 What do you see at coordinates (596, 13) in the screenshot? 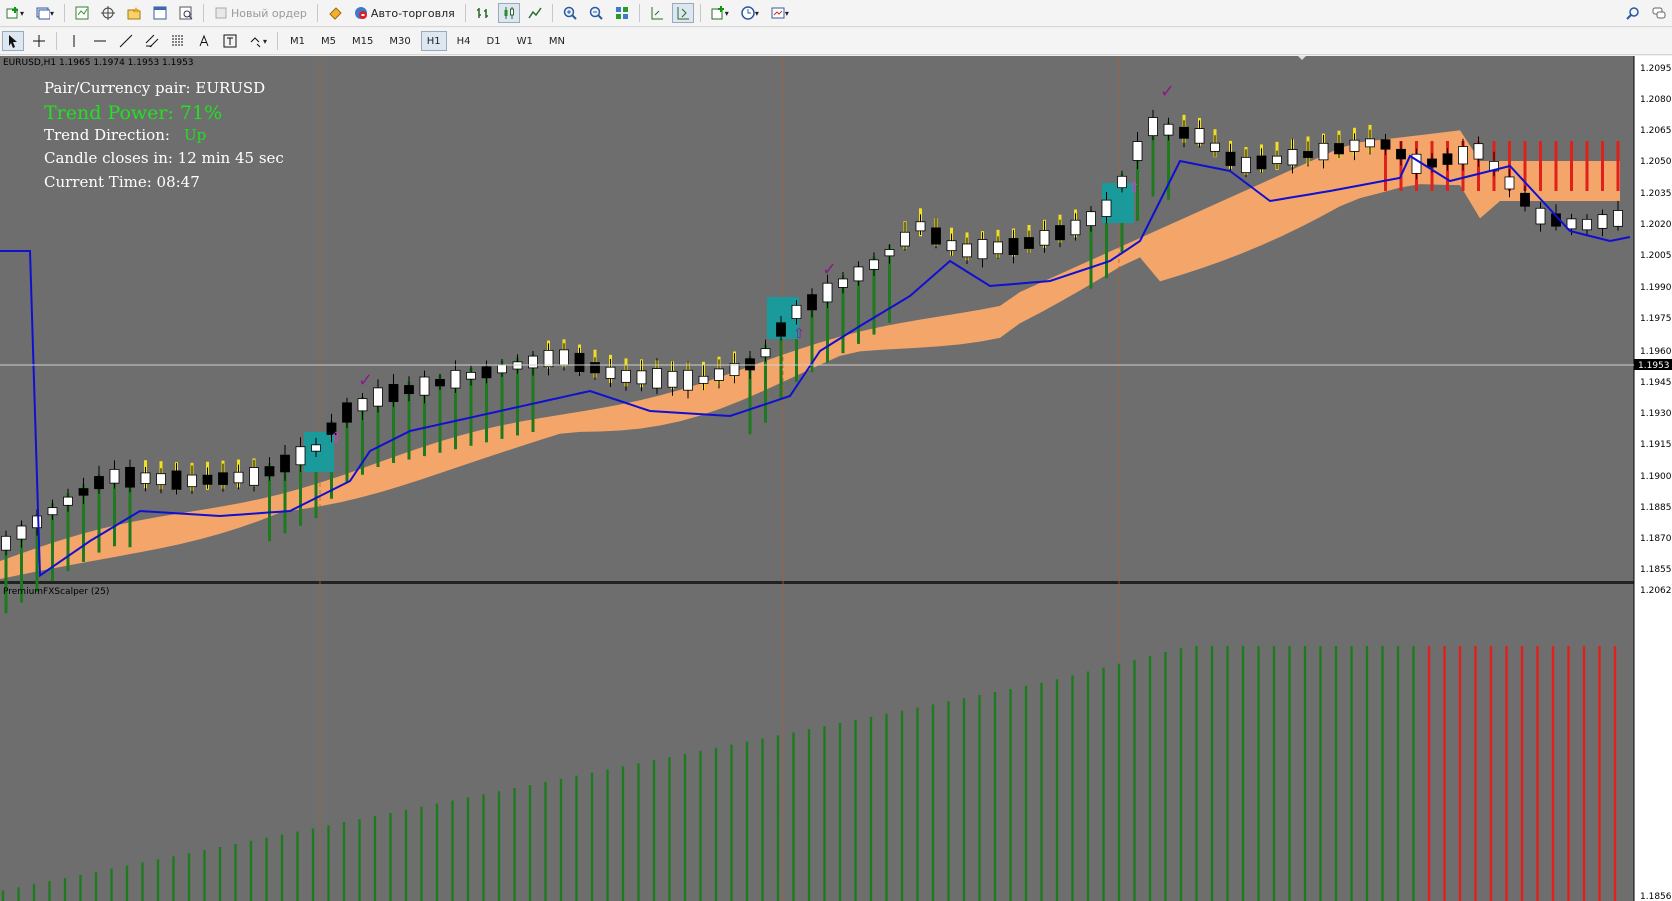
I see `zoom-out-button` at bounding box center [596, 13].